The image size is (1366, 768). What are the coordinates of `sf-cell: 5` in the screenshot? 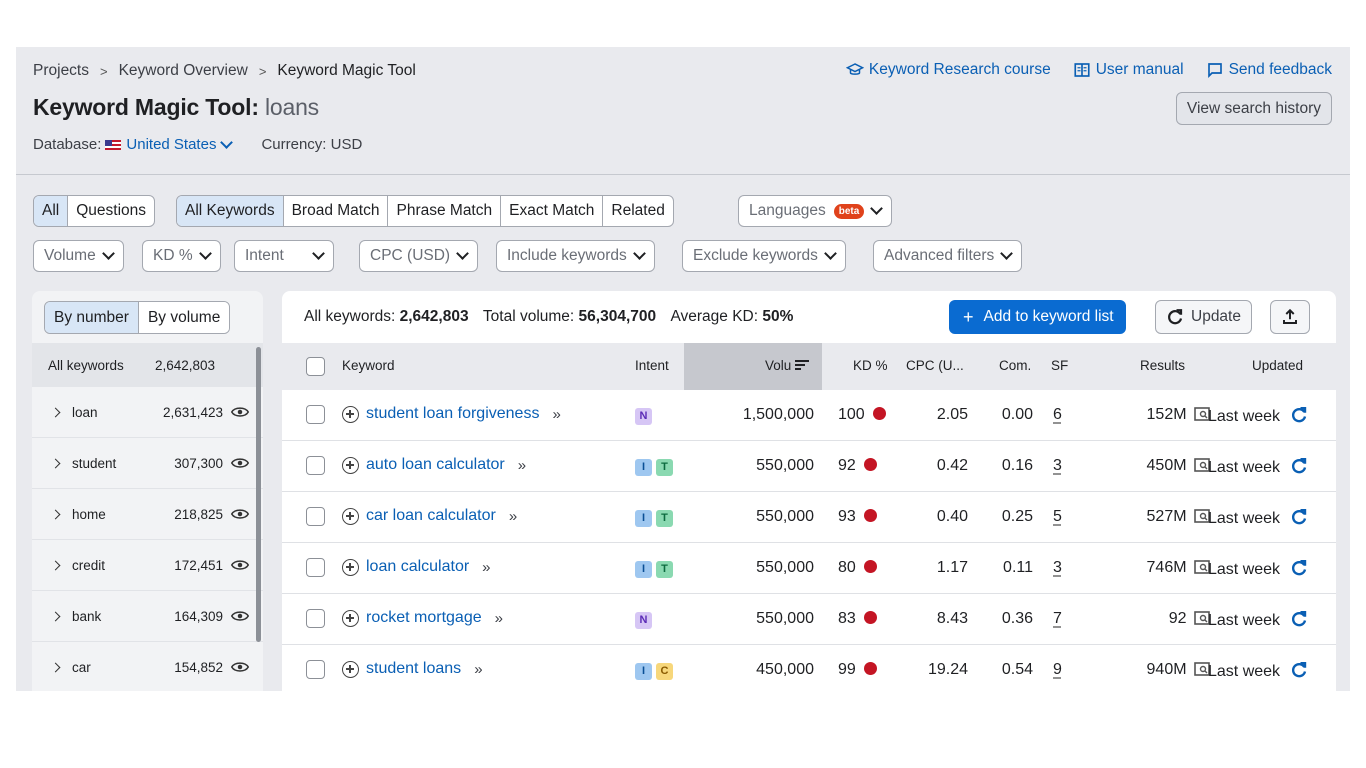 It's located at (1057, 517).